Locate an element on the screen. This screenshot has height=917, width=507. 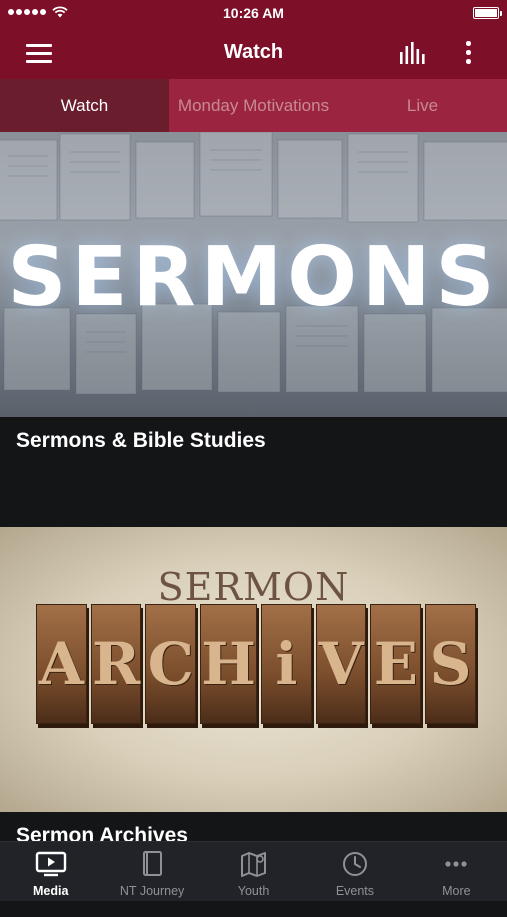
status-time: 10:26 AM is located at coordinates (253, 13).